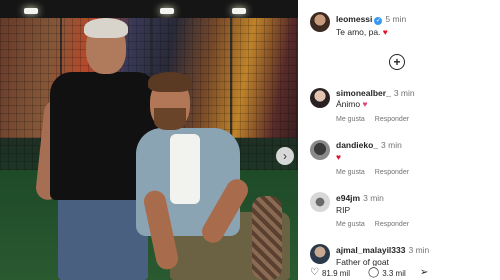 Image resolution: width=500 pixels, height=280 pixels. What do you see at coordinates (314, 272) in the screenshot?
I see `heart-icon: ♡` at bounding box center [314, 272].